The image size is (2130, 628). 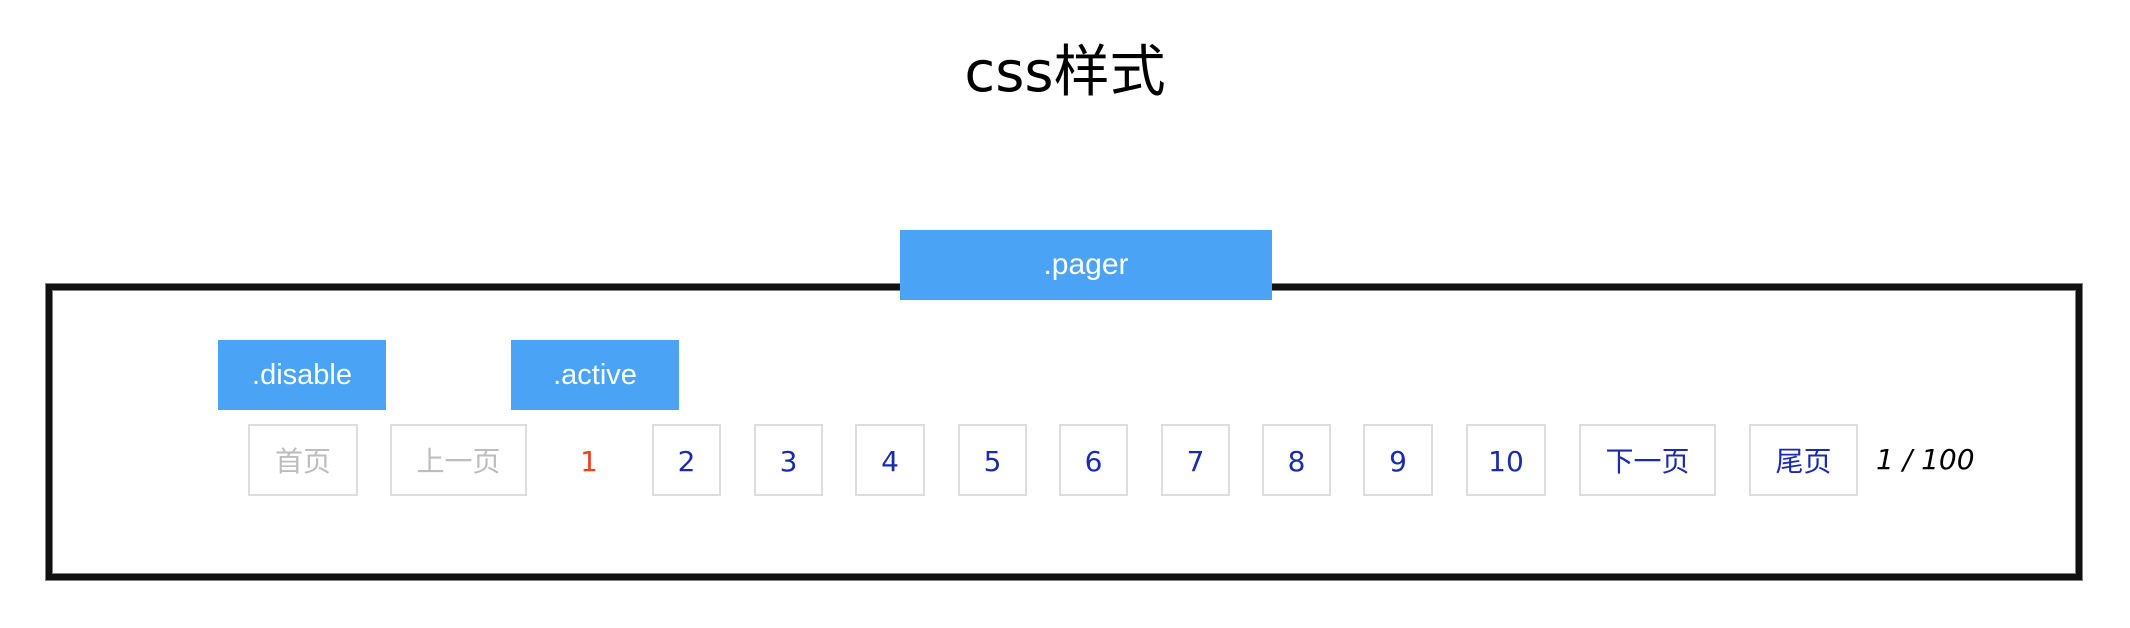 I want to click on page-5-button: 5, so click(x=992, y=460).